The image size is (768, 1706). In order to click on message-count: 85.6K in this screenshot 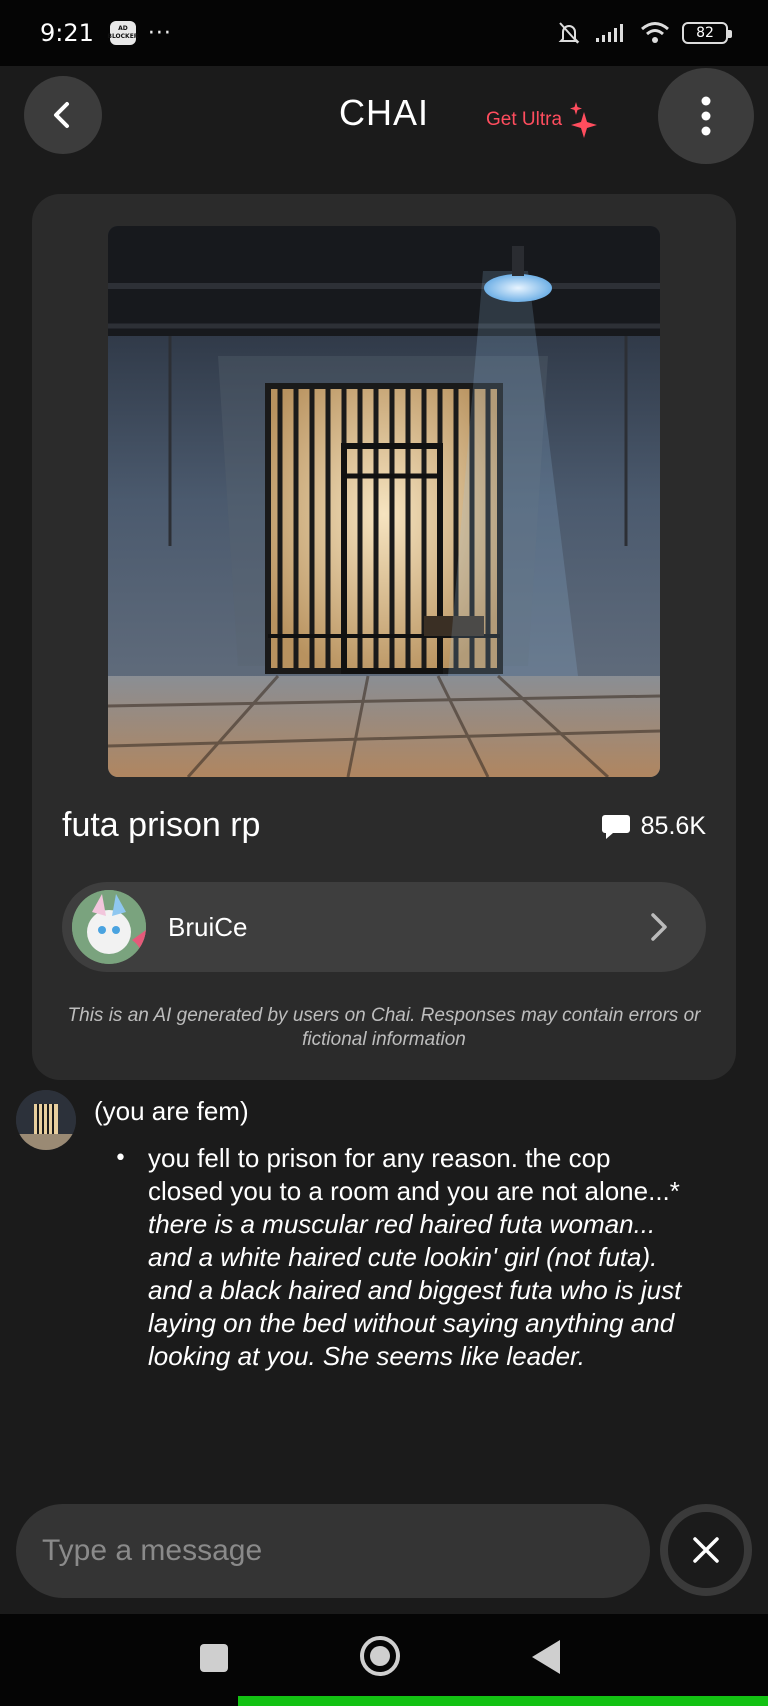, I will do `click(653, 826)`.